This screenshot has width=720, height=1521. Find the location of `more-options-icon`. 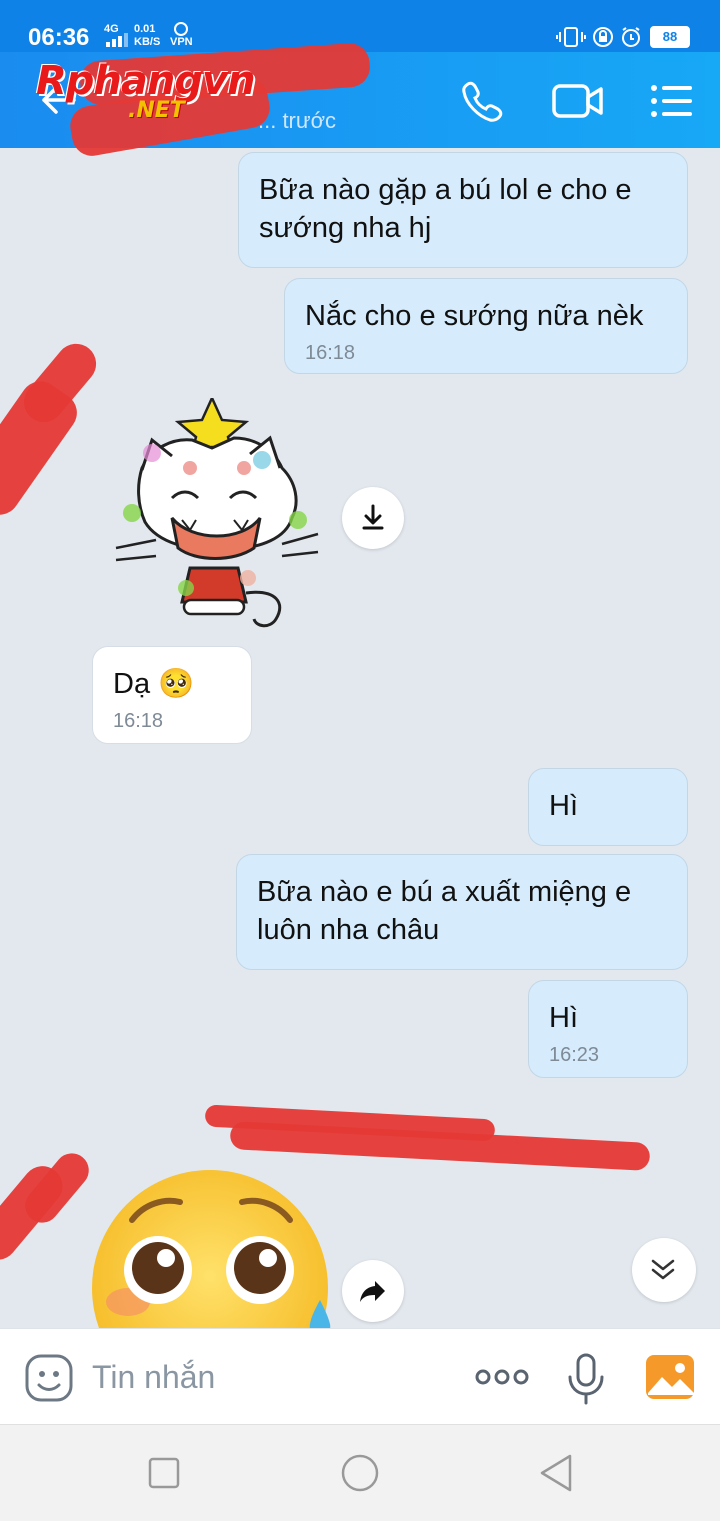

more-options-icon is located at coordinates (502, 1377).